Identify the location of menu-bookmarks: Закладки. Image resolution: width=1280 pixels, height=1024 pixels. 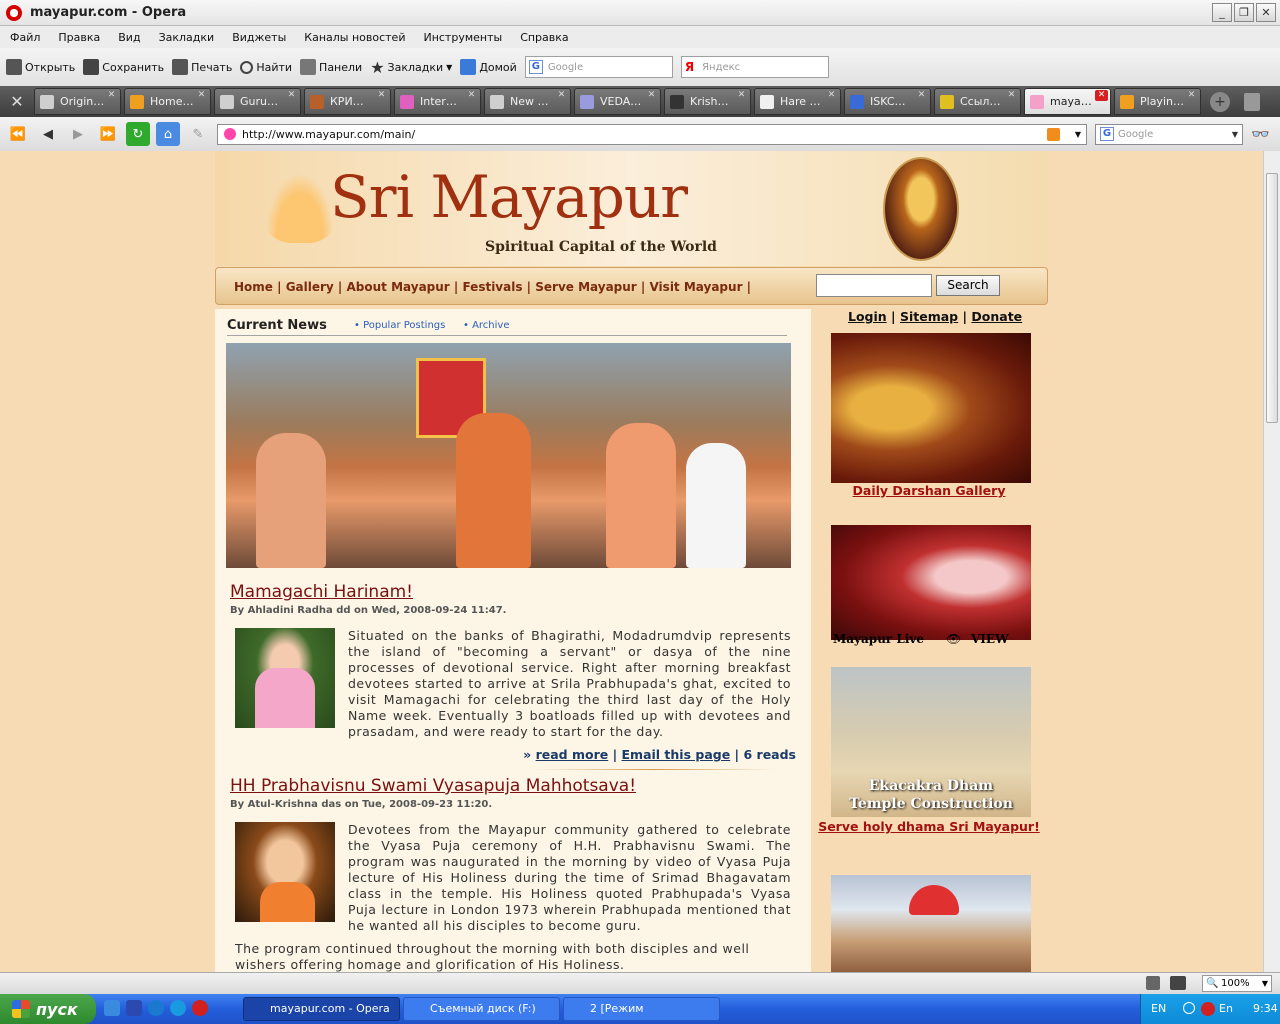
(187, 37).